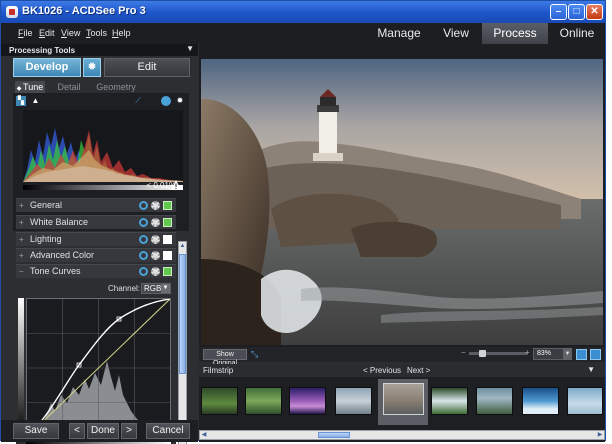 The image size is (612, 444). I want to click on panel-action-bar: Save < Done > Cancel, so click(99, 431).